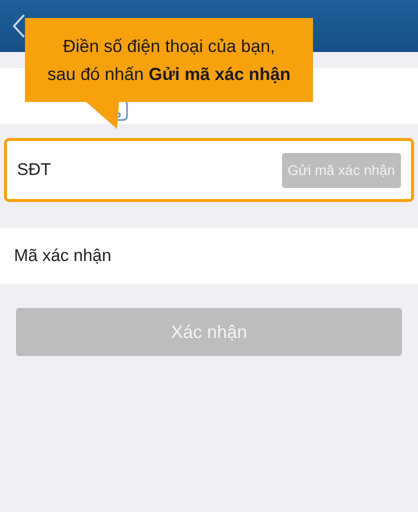 The height and width of the screenshot is (512, 418). Describe the element at coordinates (102, 115) in the screenshot. I see `callout-tail` at that location.